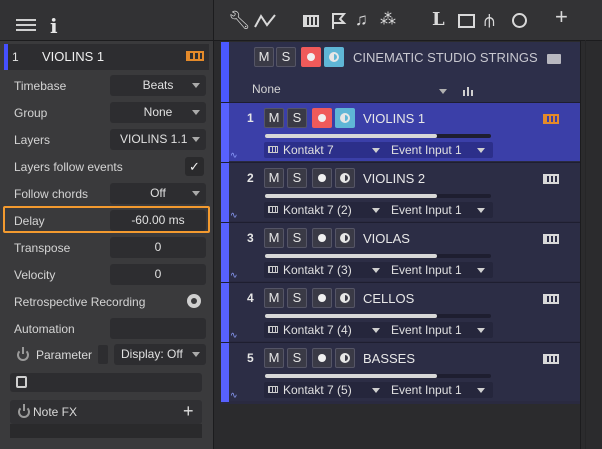 The width and height of the screenshot is (602, 449). Describe the element at coordinates (286, 57) in the screenshot. I see `folder-solo-button: S` at that location.